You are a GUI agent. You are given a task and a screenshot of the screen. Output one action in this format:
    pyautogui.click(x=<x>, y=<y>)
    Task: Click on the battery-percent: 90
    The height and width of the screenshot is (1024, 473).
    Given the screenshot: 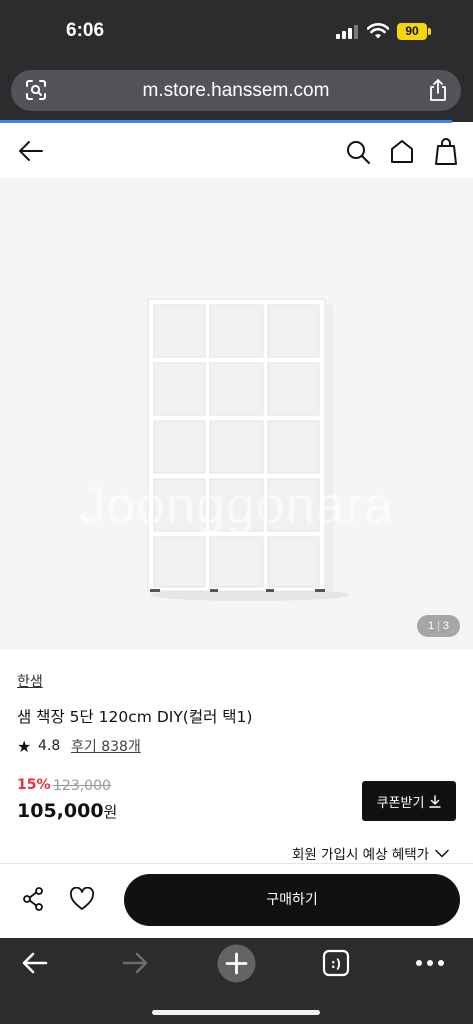 What is the action you would take?
    pyautogui.click(x=412, y=31)
    